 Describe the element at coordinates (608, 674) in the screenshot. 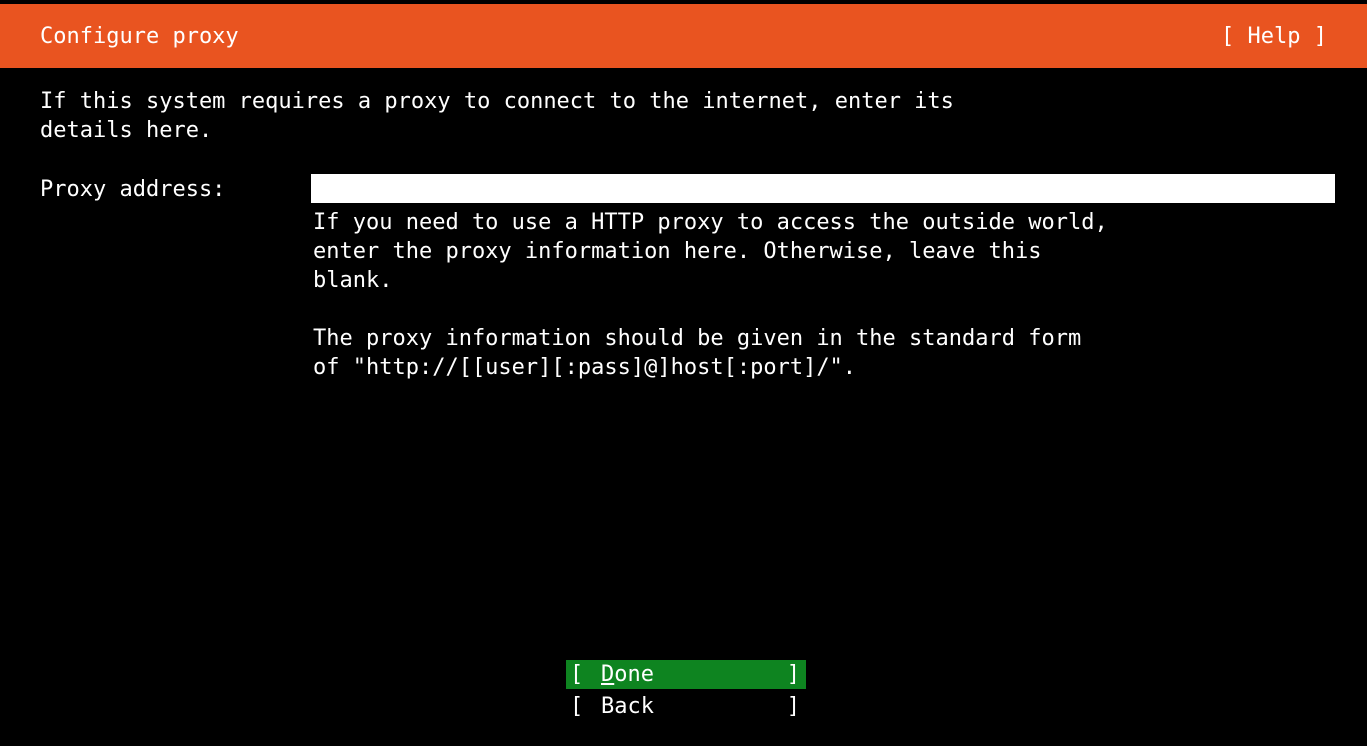

I see `done-hotkey: D` at that location.